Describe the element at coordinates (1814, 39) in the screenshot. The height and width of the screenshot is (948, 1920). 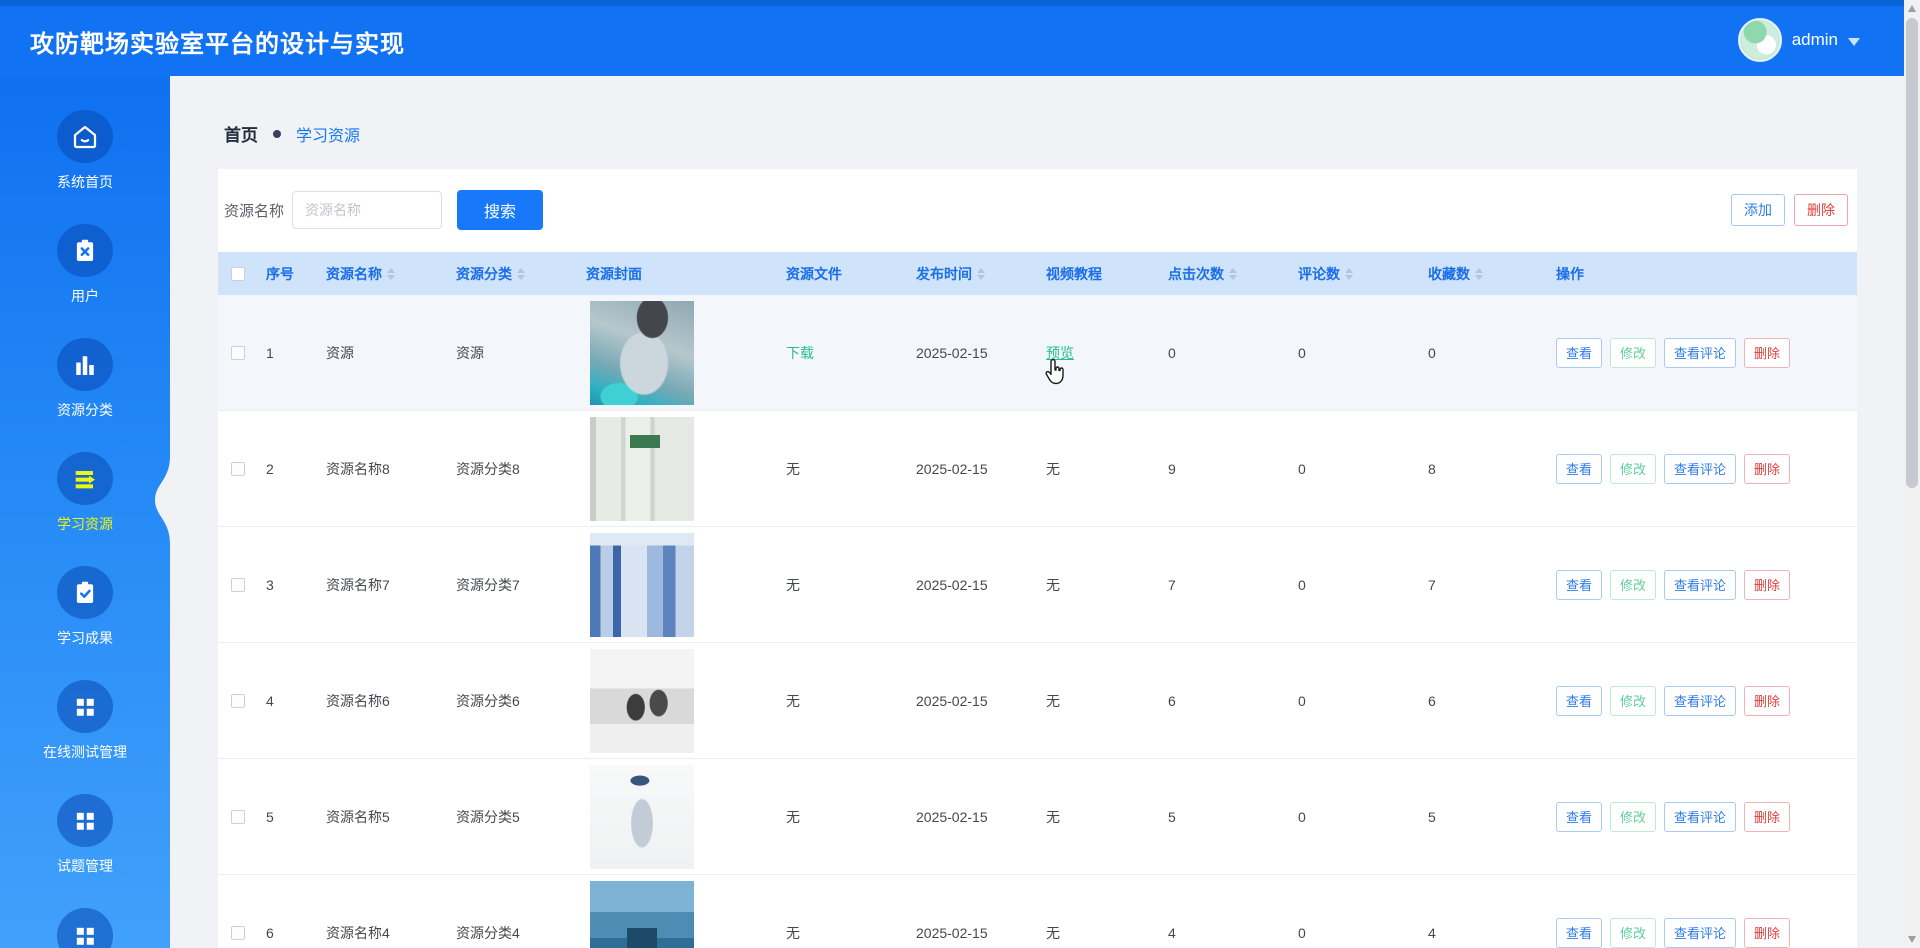
I see `username-label: admin` at that location.